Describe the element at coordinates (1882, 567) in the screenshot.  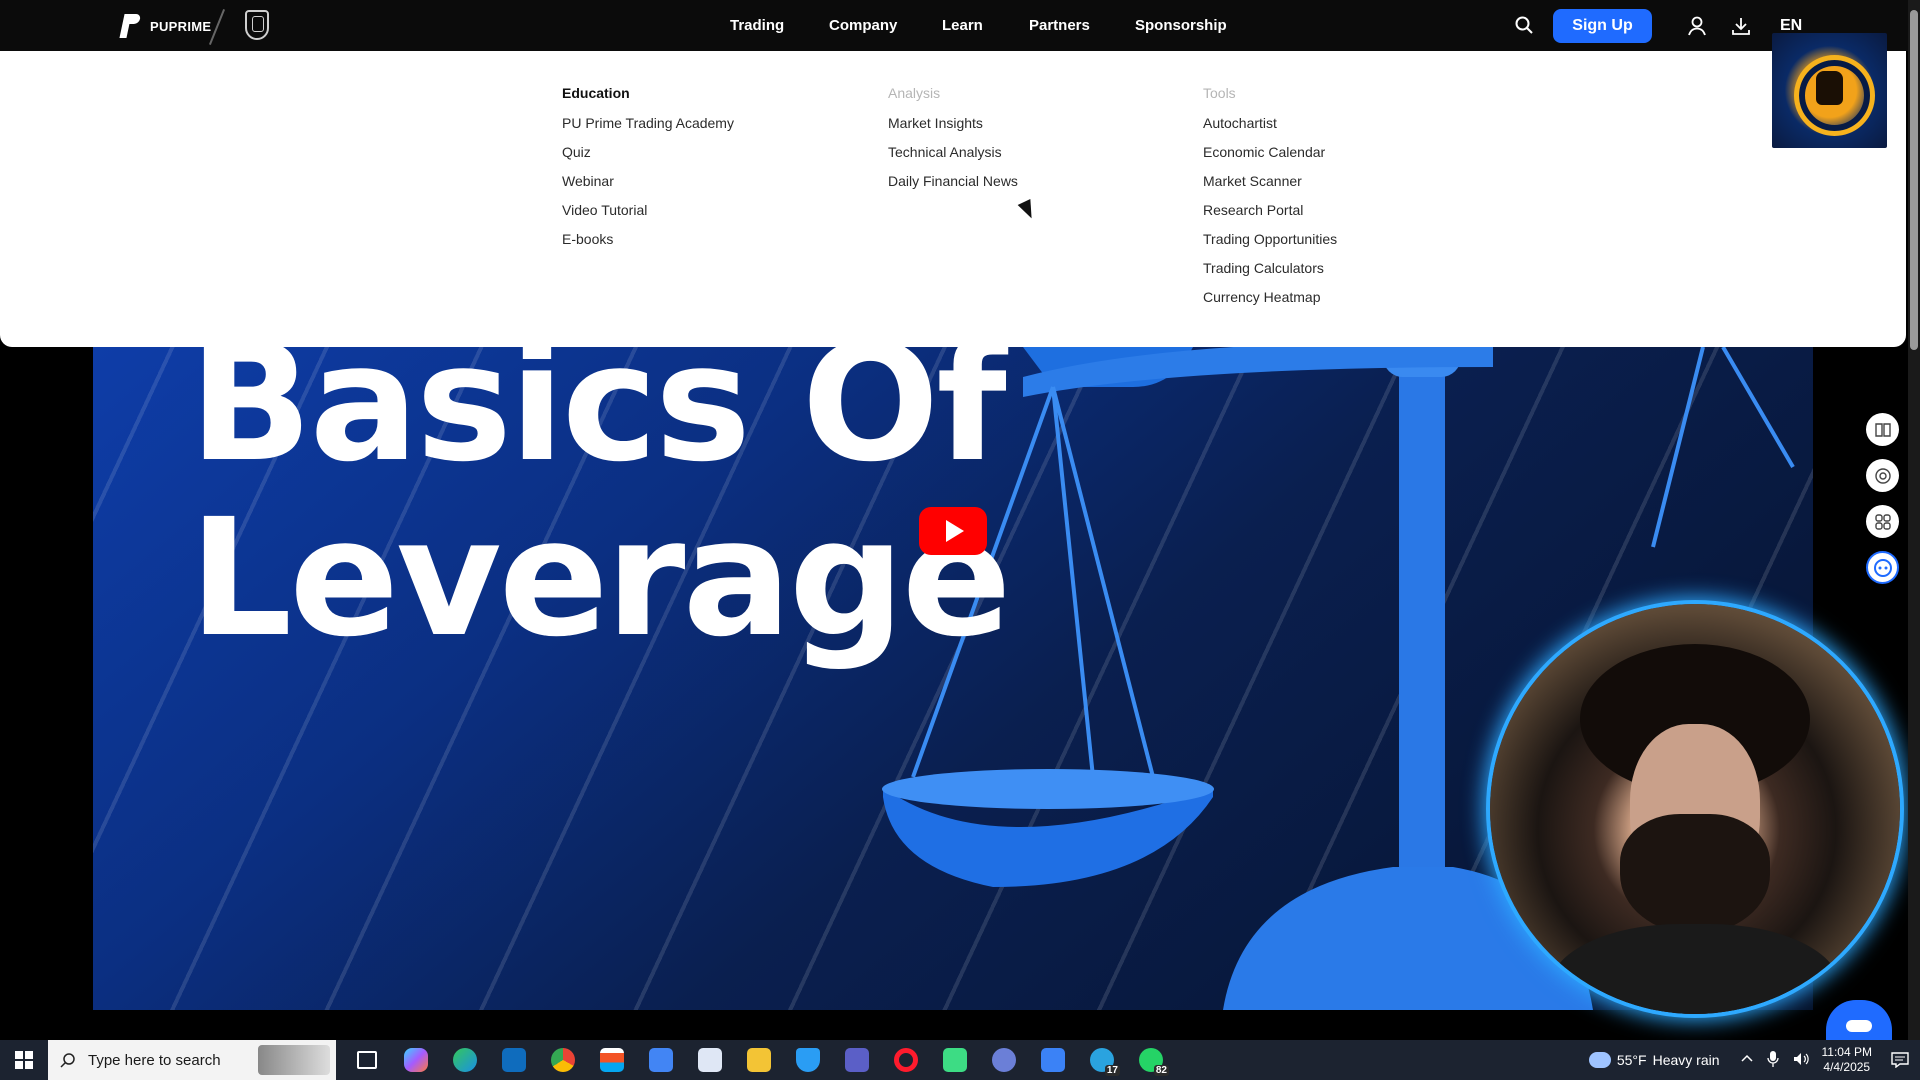
I see `chatbot-icon` at that location.